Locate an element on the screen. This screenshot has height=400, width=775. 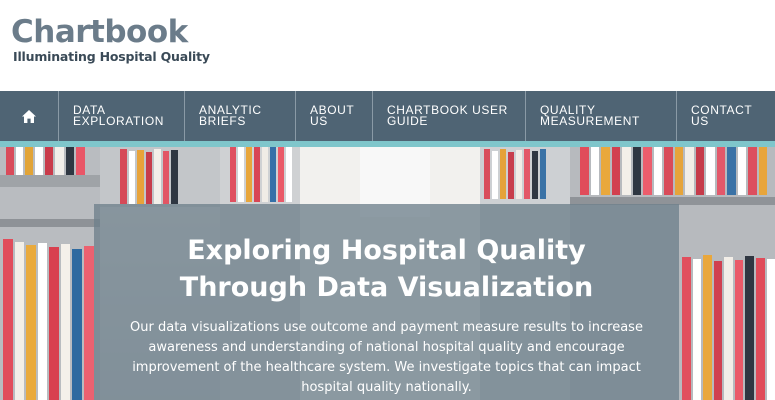
nav-item-contact-us: CONTACT US is located at coordinates (726, 116).